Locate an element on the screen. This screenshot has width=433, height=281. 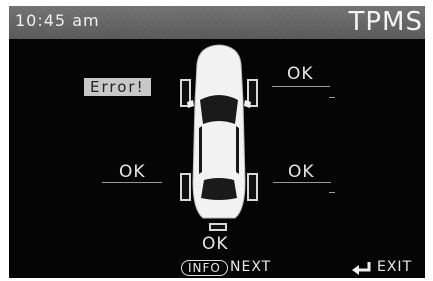
front-right-tire-status: OK is located at coordinates (300, 74).